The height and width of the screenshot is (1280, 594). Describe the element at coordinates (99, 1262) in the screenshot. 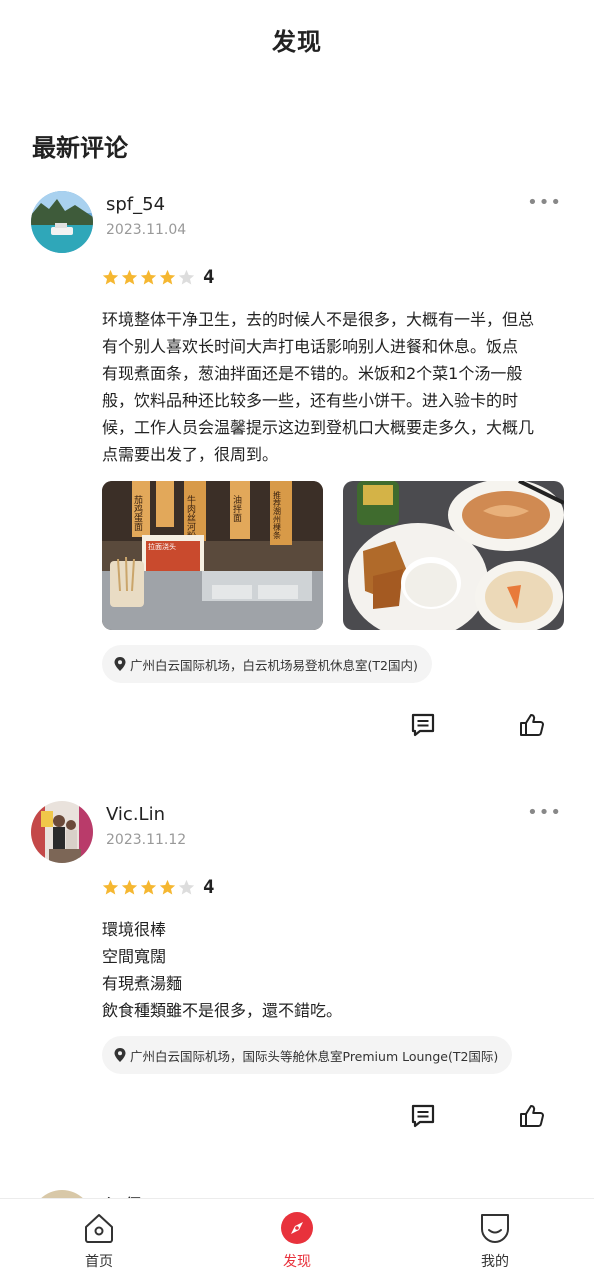

I see `tab-label: 首页` at that location.